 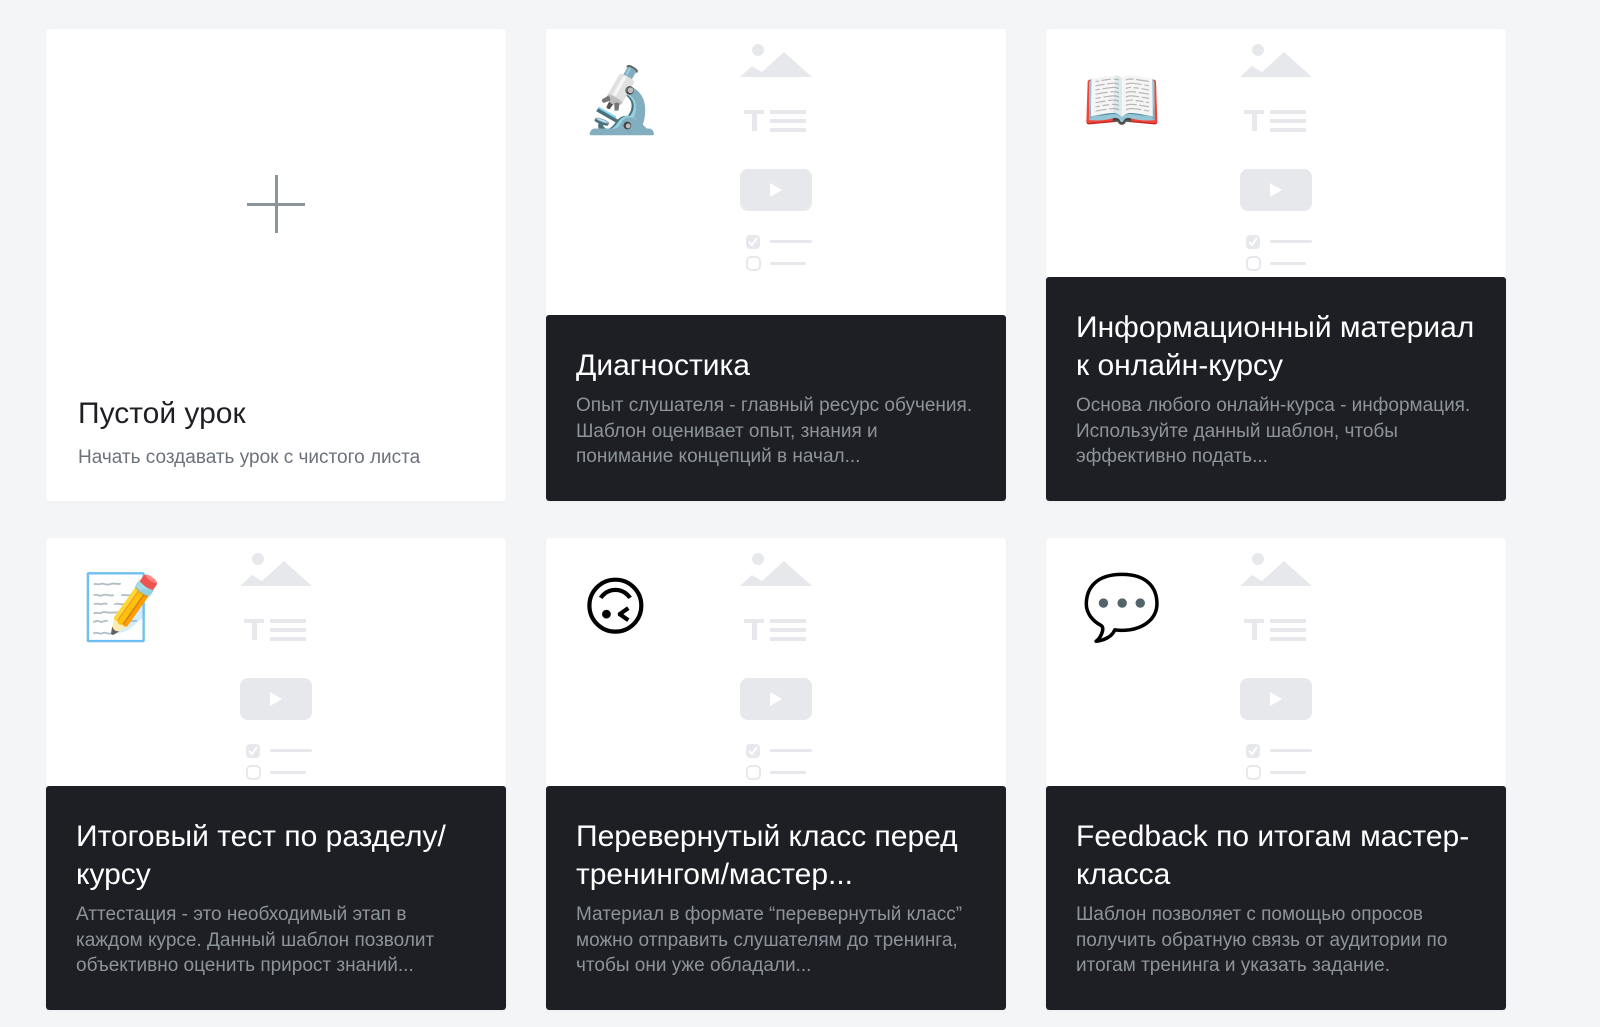 I want to click on card-title: Диагностика, so click(x=663, y=365).